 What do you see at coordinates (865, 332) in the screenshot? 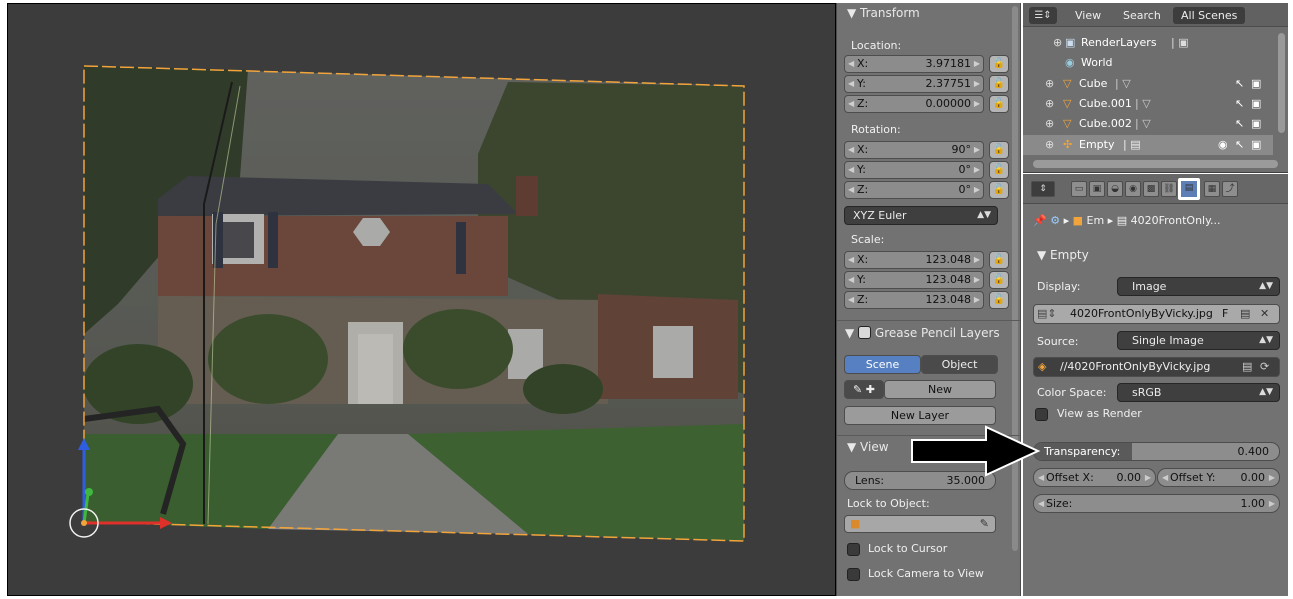
I see `grease-pencil-checkbox` at bounding box center [865, 332].